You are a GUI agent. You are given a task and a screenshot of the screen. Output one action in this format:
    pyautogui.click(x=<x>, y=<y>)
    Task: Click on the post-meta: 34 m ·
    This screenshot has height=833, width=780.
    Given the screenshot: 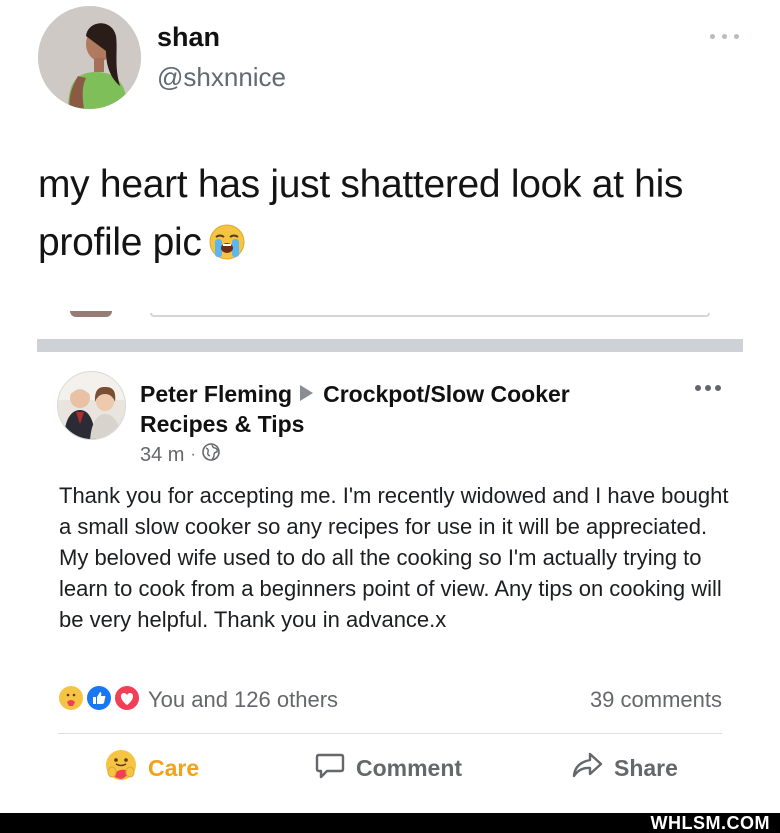 What is the action you would take?
    pyautogui.click(x=180, y=455)
    